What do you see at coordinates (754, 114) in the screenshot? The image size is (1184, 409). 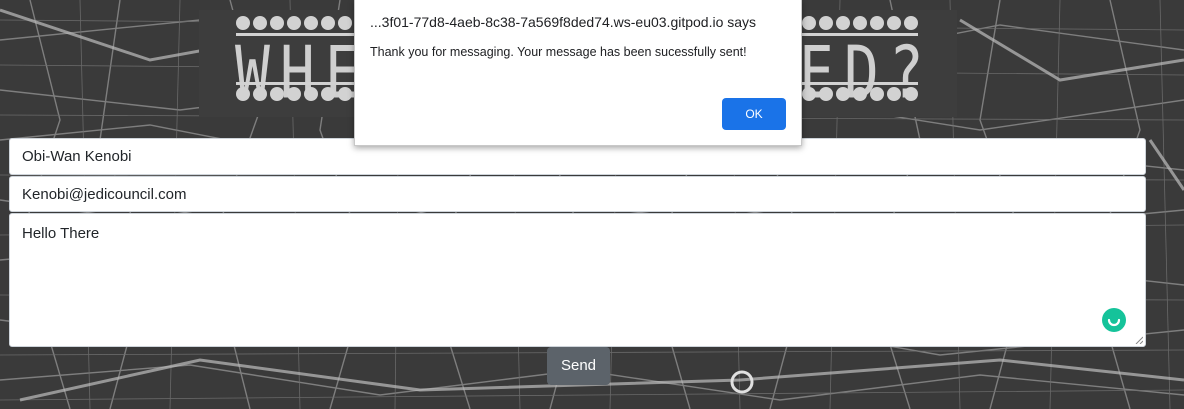 I see `ok-button: OK` at bounding box center [754, 114].